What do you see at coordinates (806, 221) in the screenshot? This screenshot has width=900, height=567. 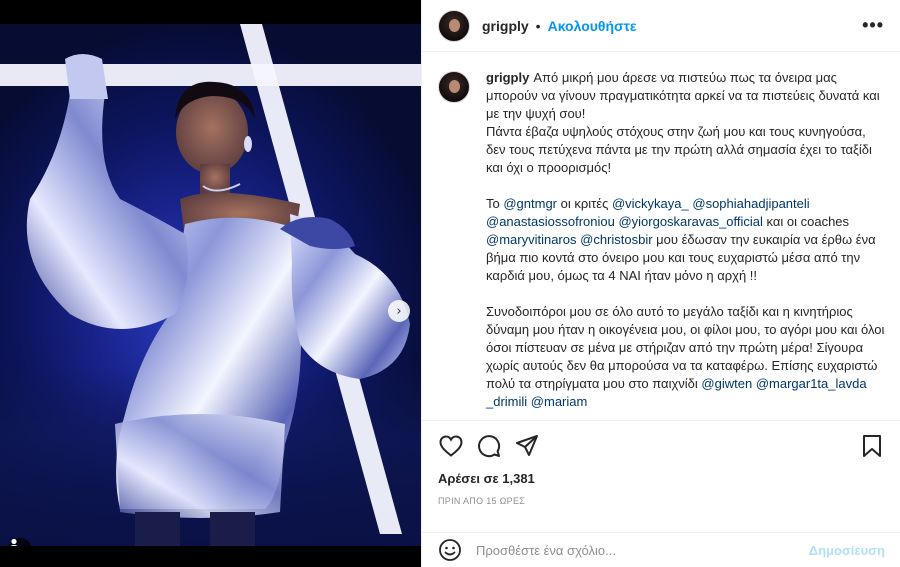 I see `caption-text-3c: και οι coaches` at bounding box center [806, 221].